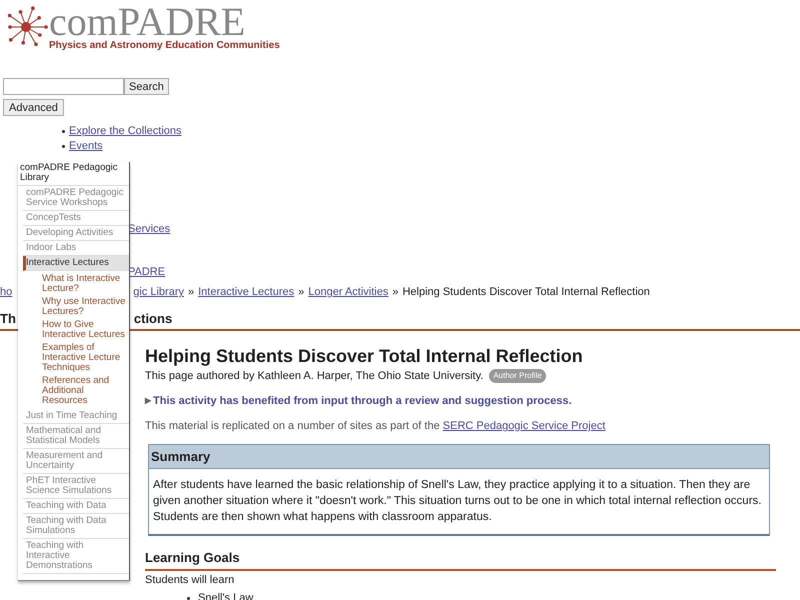 The height and width of the screenshot is (600, 800). What do you see at coordinates (76, 461) in the screenshot?
I see `menu-item: Measurement and Uncertainty` at bounding box center [76, 461].